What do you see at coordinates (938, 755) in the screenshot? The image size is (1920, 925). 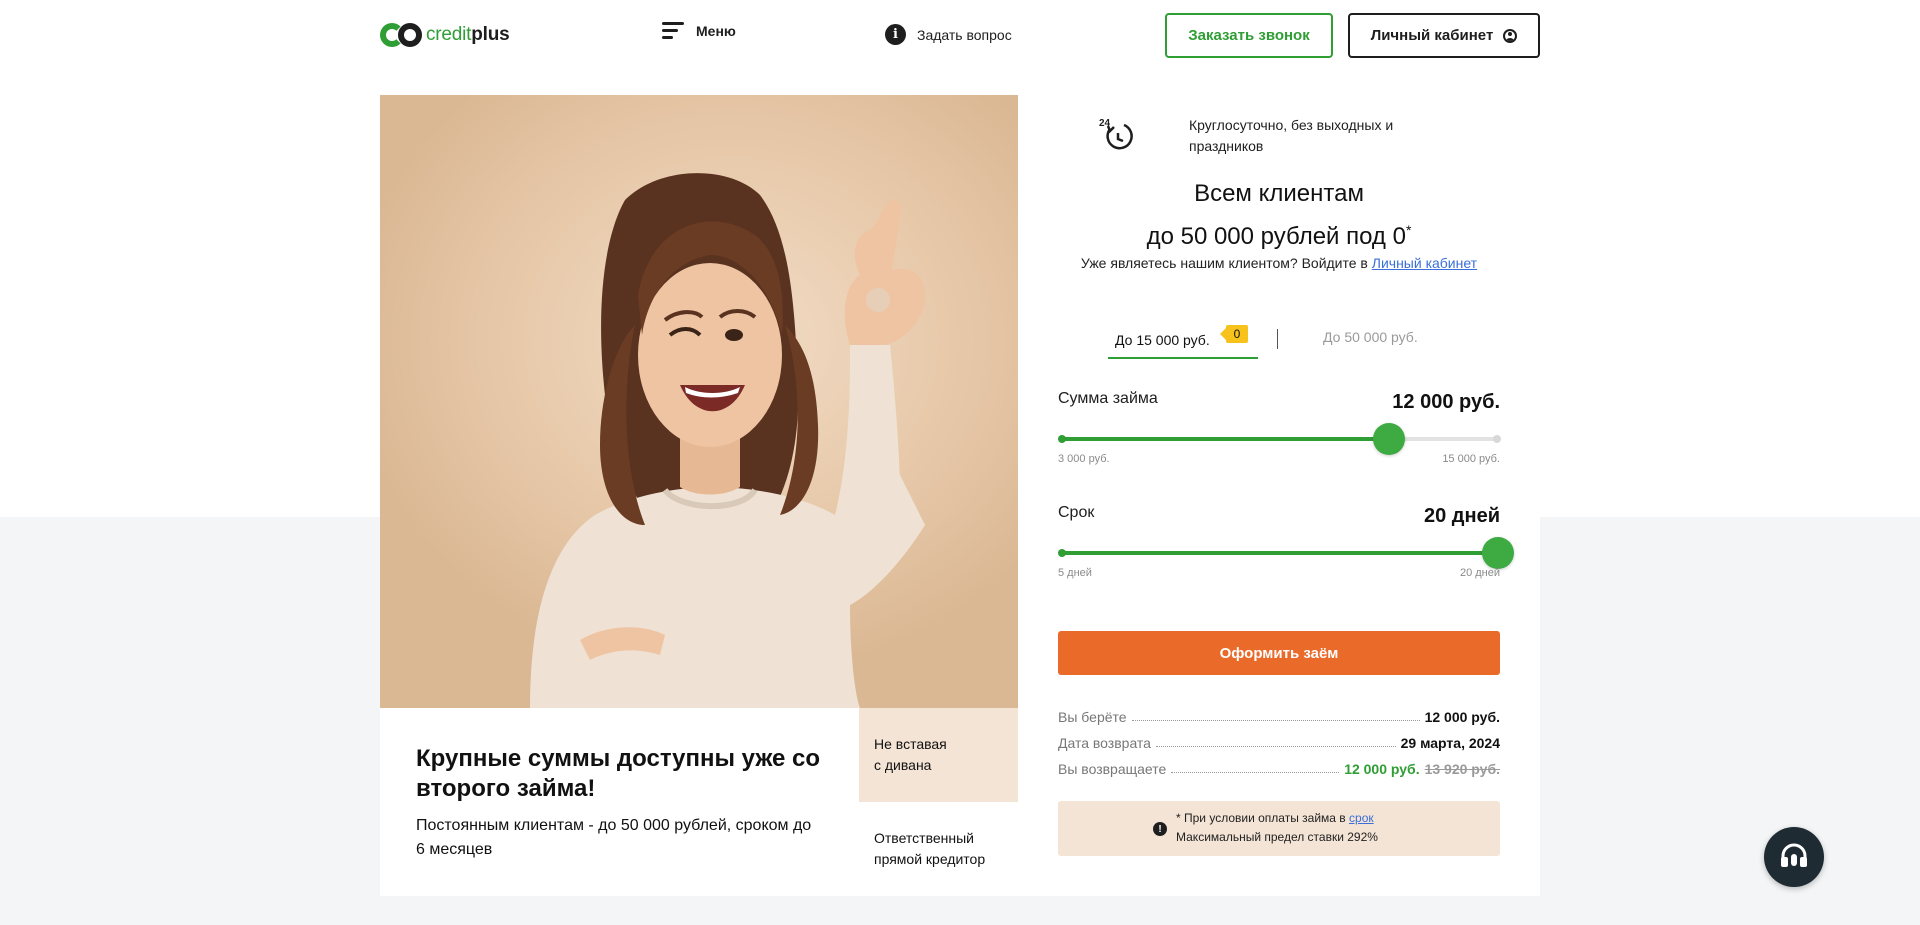 I see `feature-no-leaving-home: Не вставая с дивана` at bounding box center [938, 755].